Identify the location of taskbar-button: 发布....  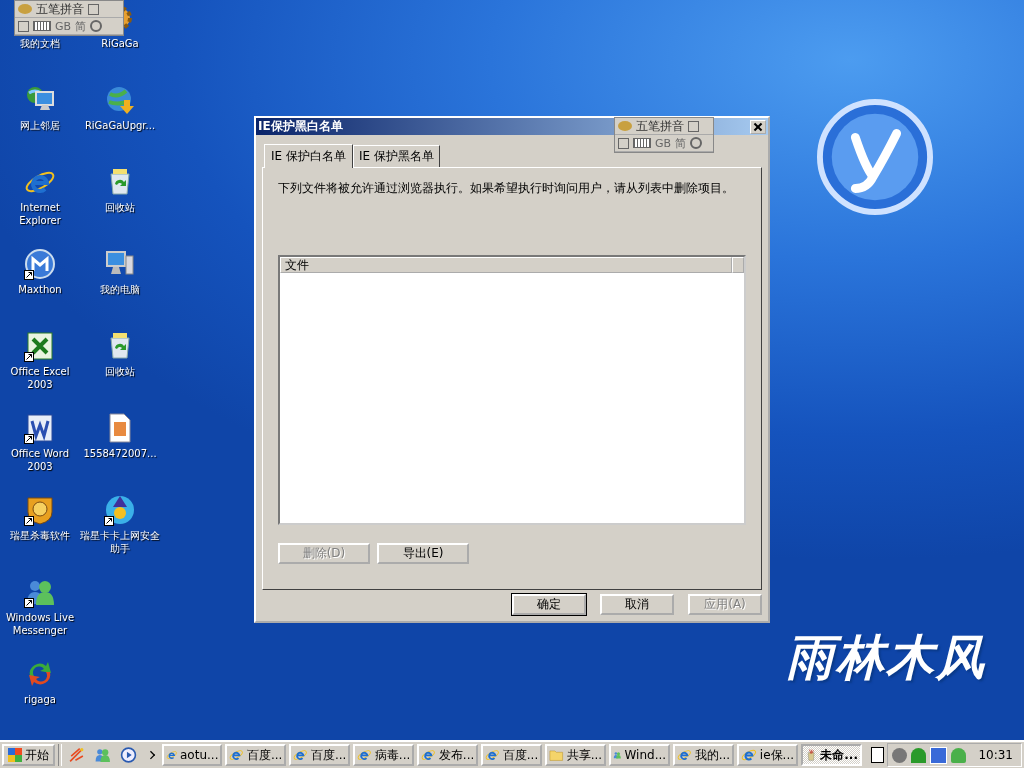
(448, 755).